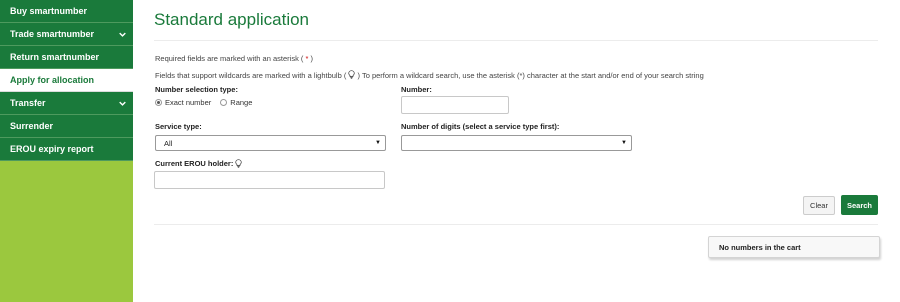  I want to click on sidebar-item-label: Surrender, so click(32, 126).